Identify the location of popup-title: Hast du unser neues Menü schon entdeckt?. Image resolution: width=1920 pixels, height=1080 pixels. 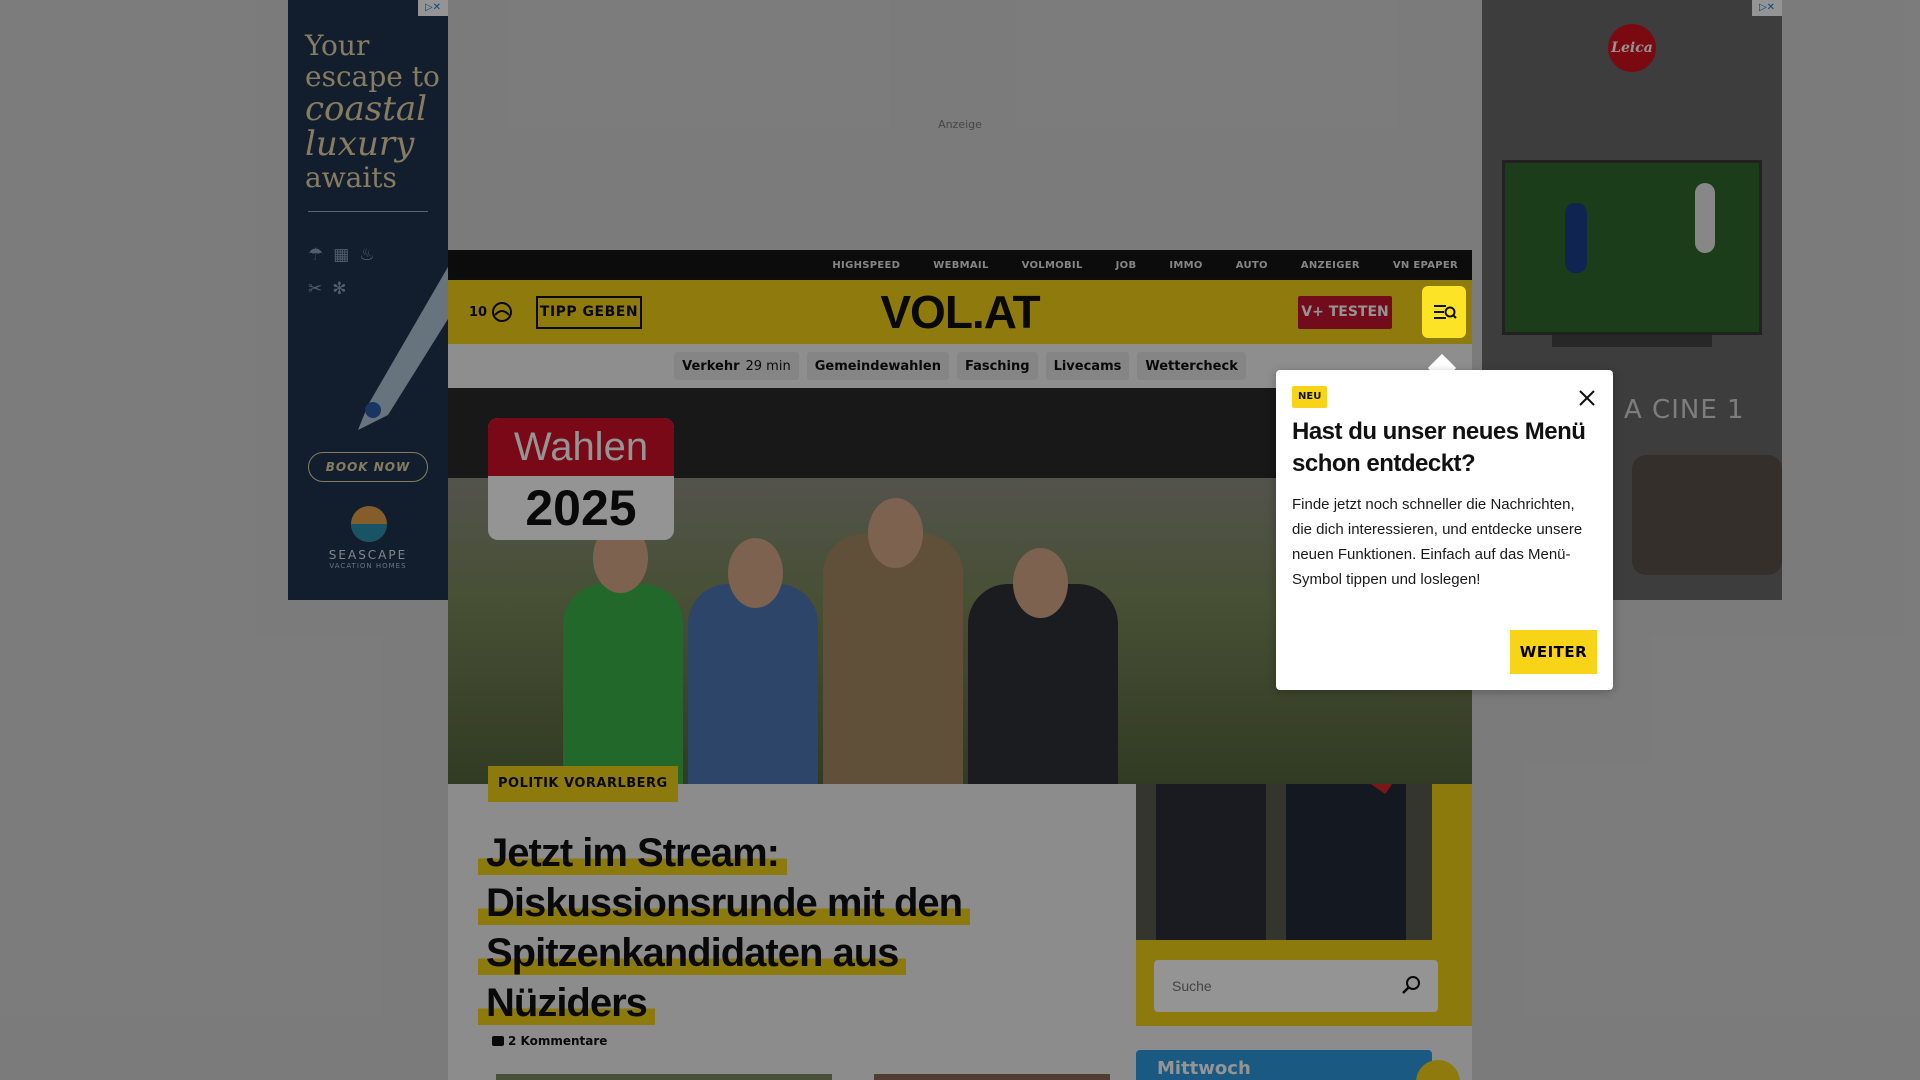
(1439, 447).